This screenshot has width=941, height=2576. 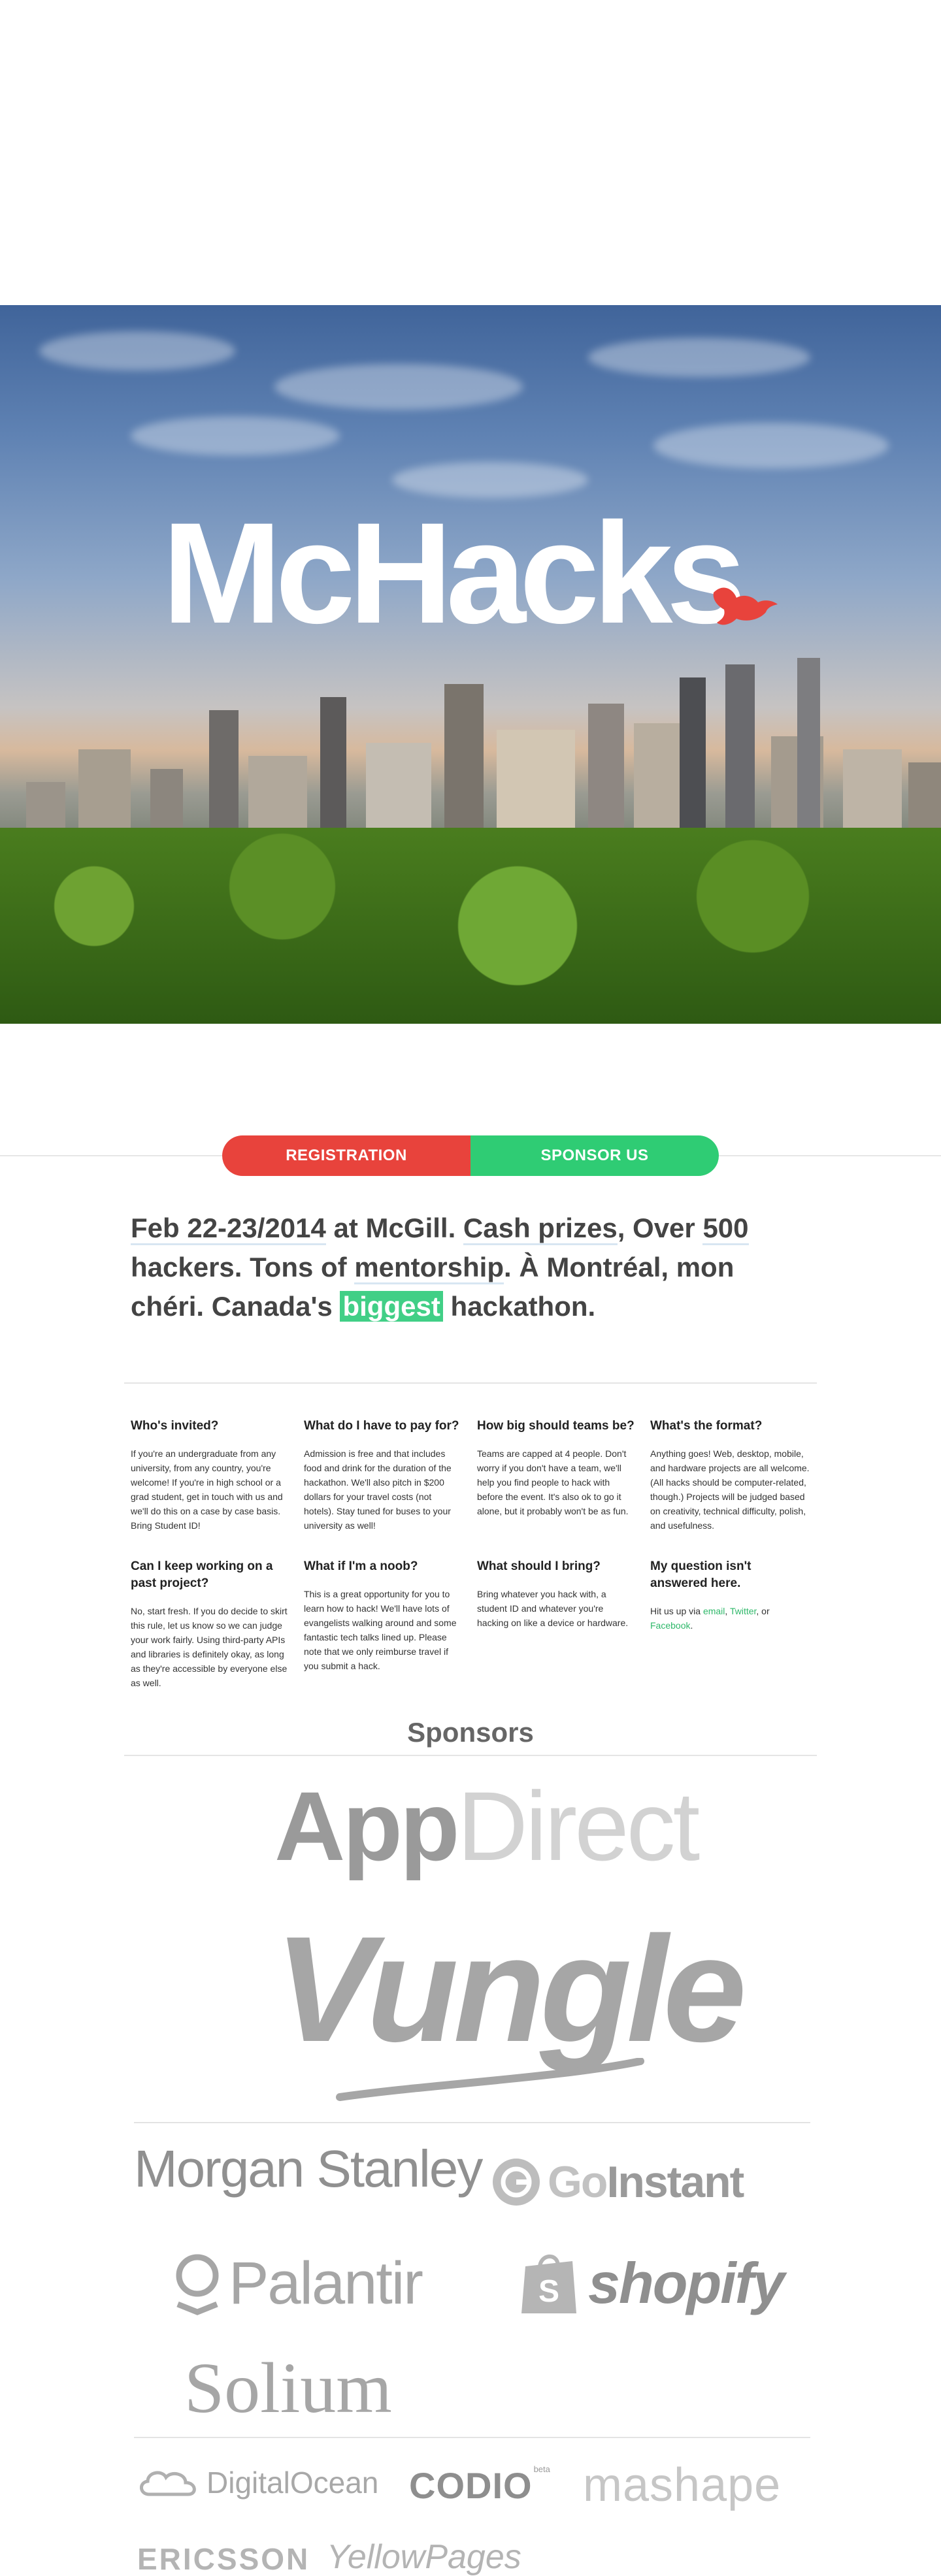 What do you see at coordinates (548, 2291) in the screenshot?
I see `svg-text: S` at bounding box center [548, 2291].